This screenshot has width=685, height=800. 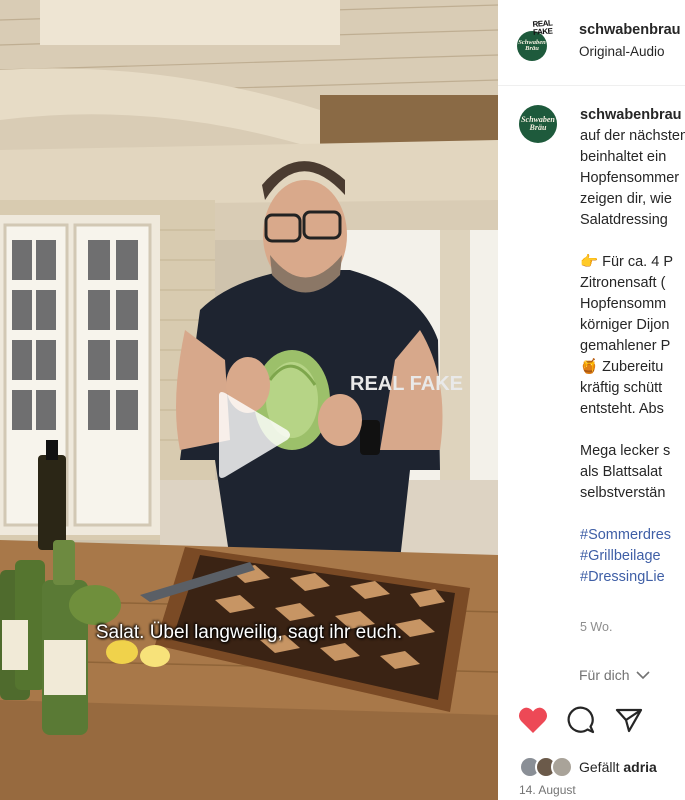 What do you see at coordinates (632, 136) in the screenshot?
I see `caption-line: auf der nächsten` at bounding box center [632, 136].